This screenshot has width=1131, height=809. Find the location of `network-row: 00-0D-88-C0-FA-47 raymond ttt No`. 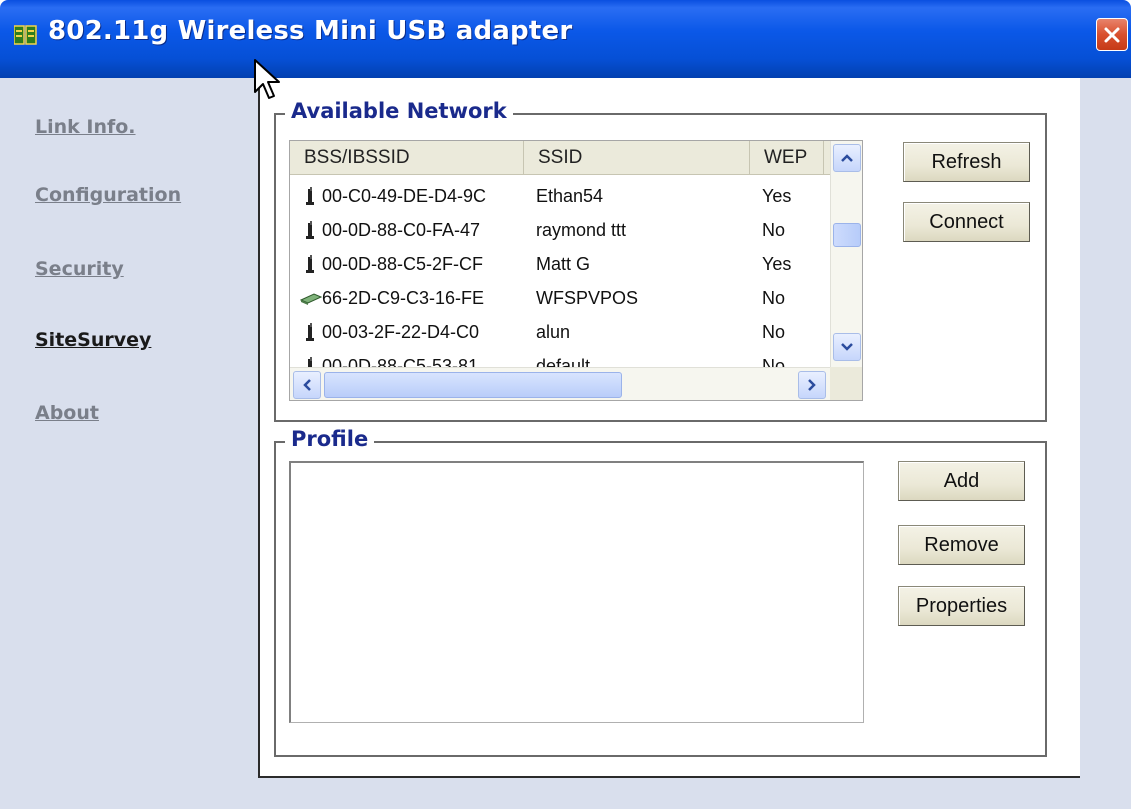

network-row: 00-0D-88-C0-FA-47 raymond ttt No is located at coordinates (560, 230).